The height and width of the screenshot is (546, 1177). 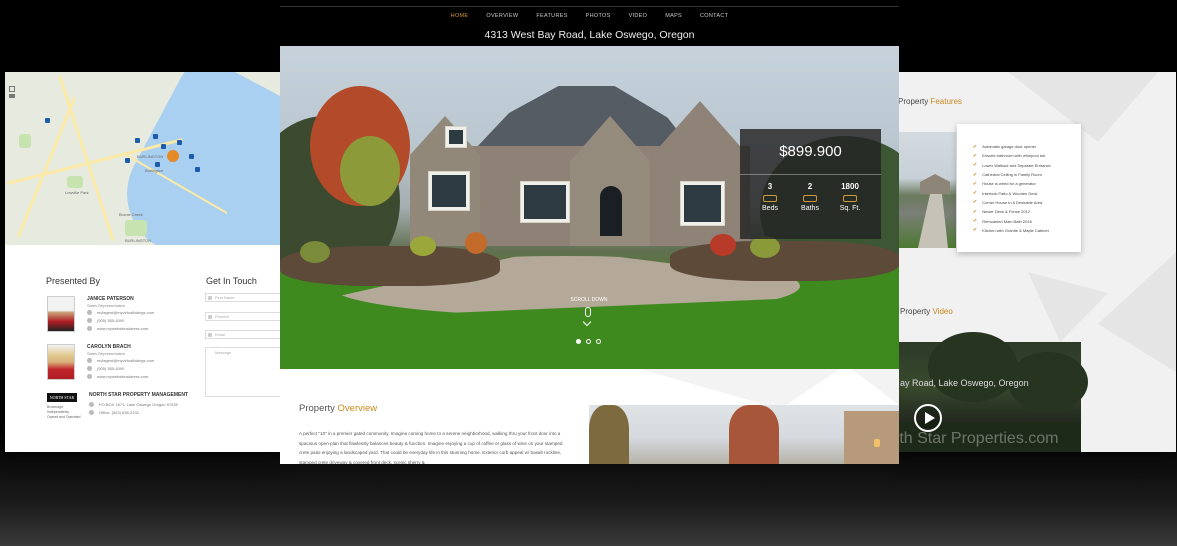 What do you see at coordinates (1006, 212) in the screenshot?
I see `feature-text: Newer Deck & Fence 2012` at bounding box center [1006, 212].